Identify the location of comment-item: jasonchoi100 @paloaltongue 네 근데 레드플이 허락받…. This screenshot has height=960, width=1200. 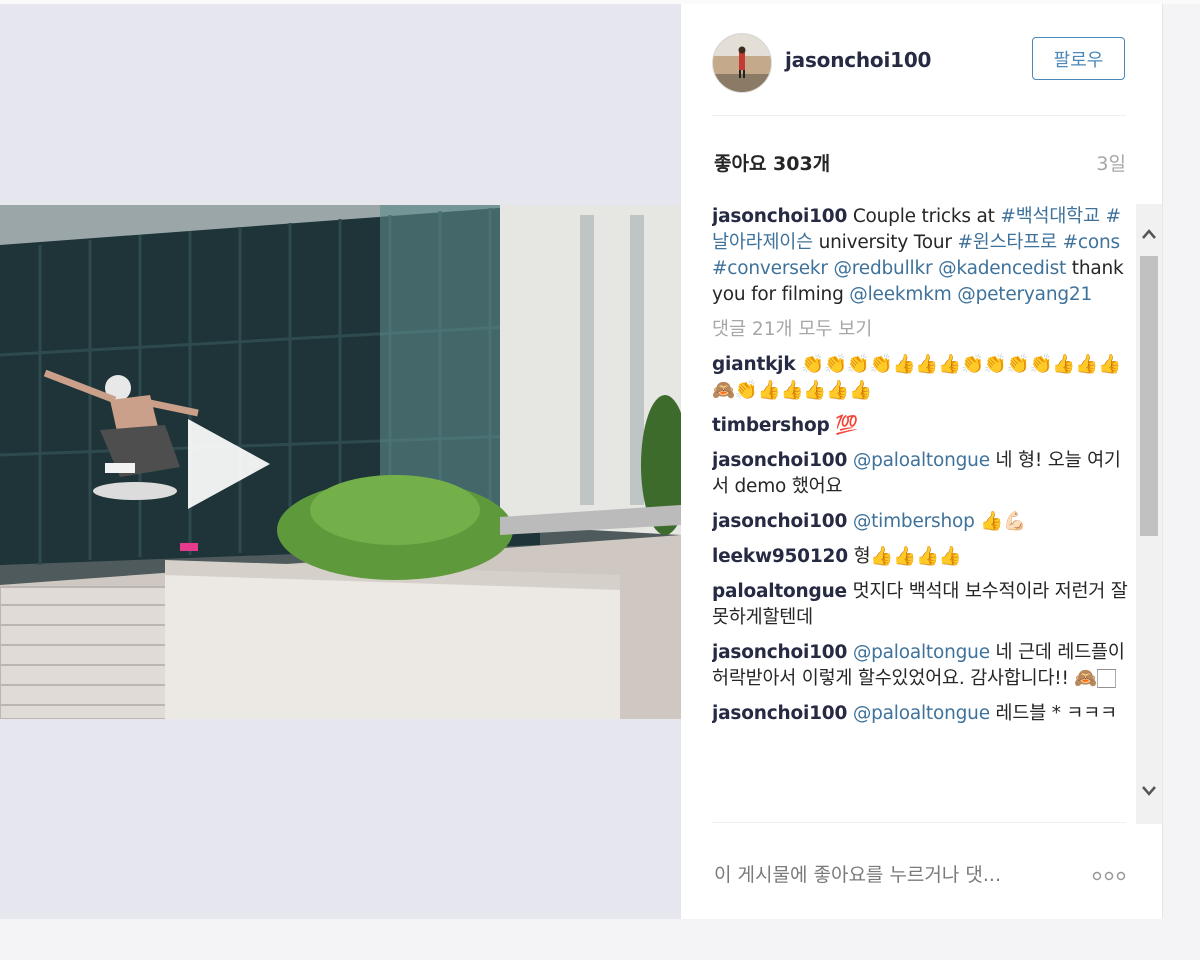
(924, 666).